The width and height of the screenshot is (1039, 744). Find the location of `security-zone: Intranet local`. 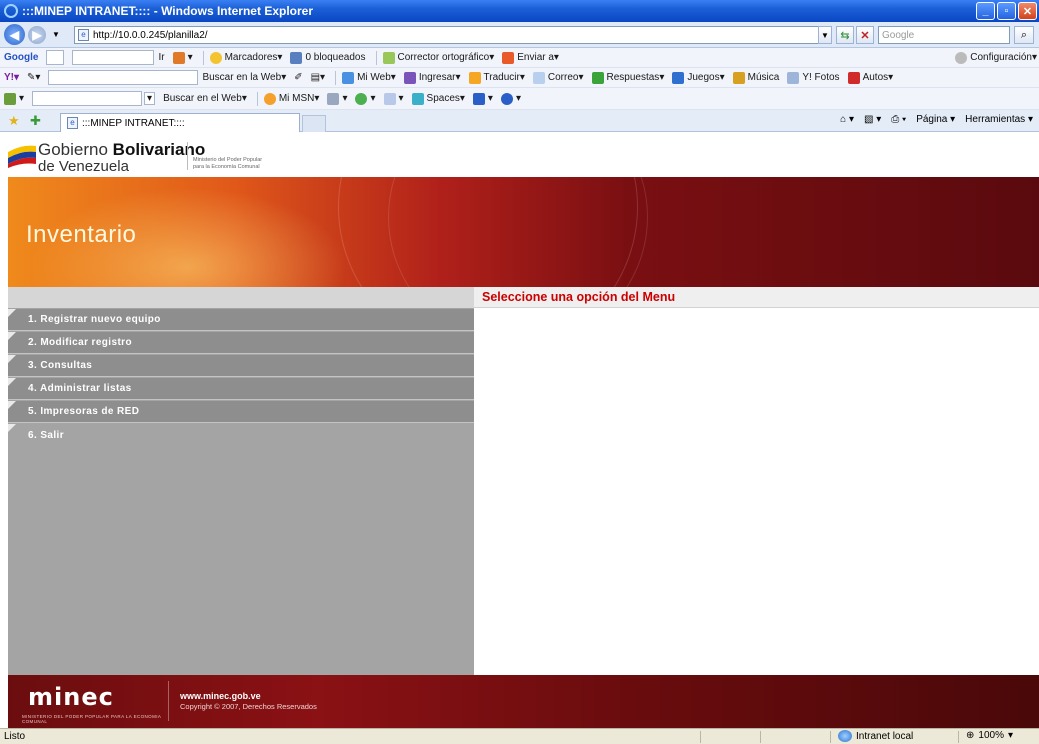

security-zone: Intranet local is located at coordinates (875, 736).